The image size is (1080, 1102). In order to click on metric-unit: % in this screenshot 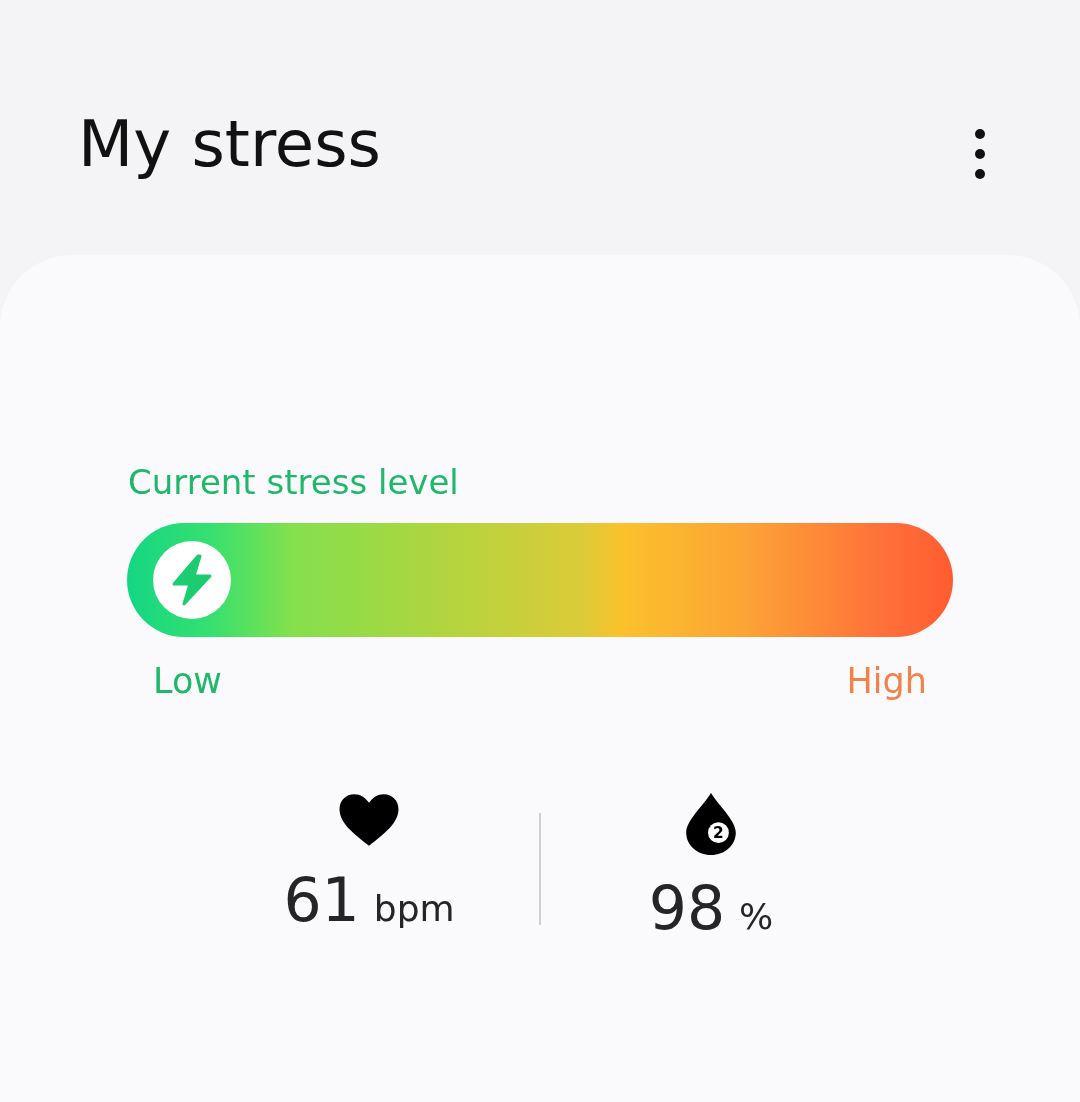, I will do `click(756, 916)`.